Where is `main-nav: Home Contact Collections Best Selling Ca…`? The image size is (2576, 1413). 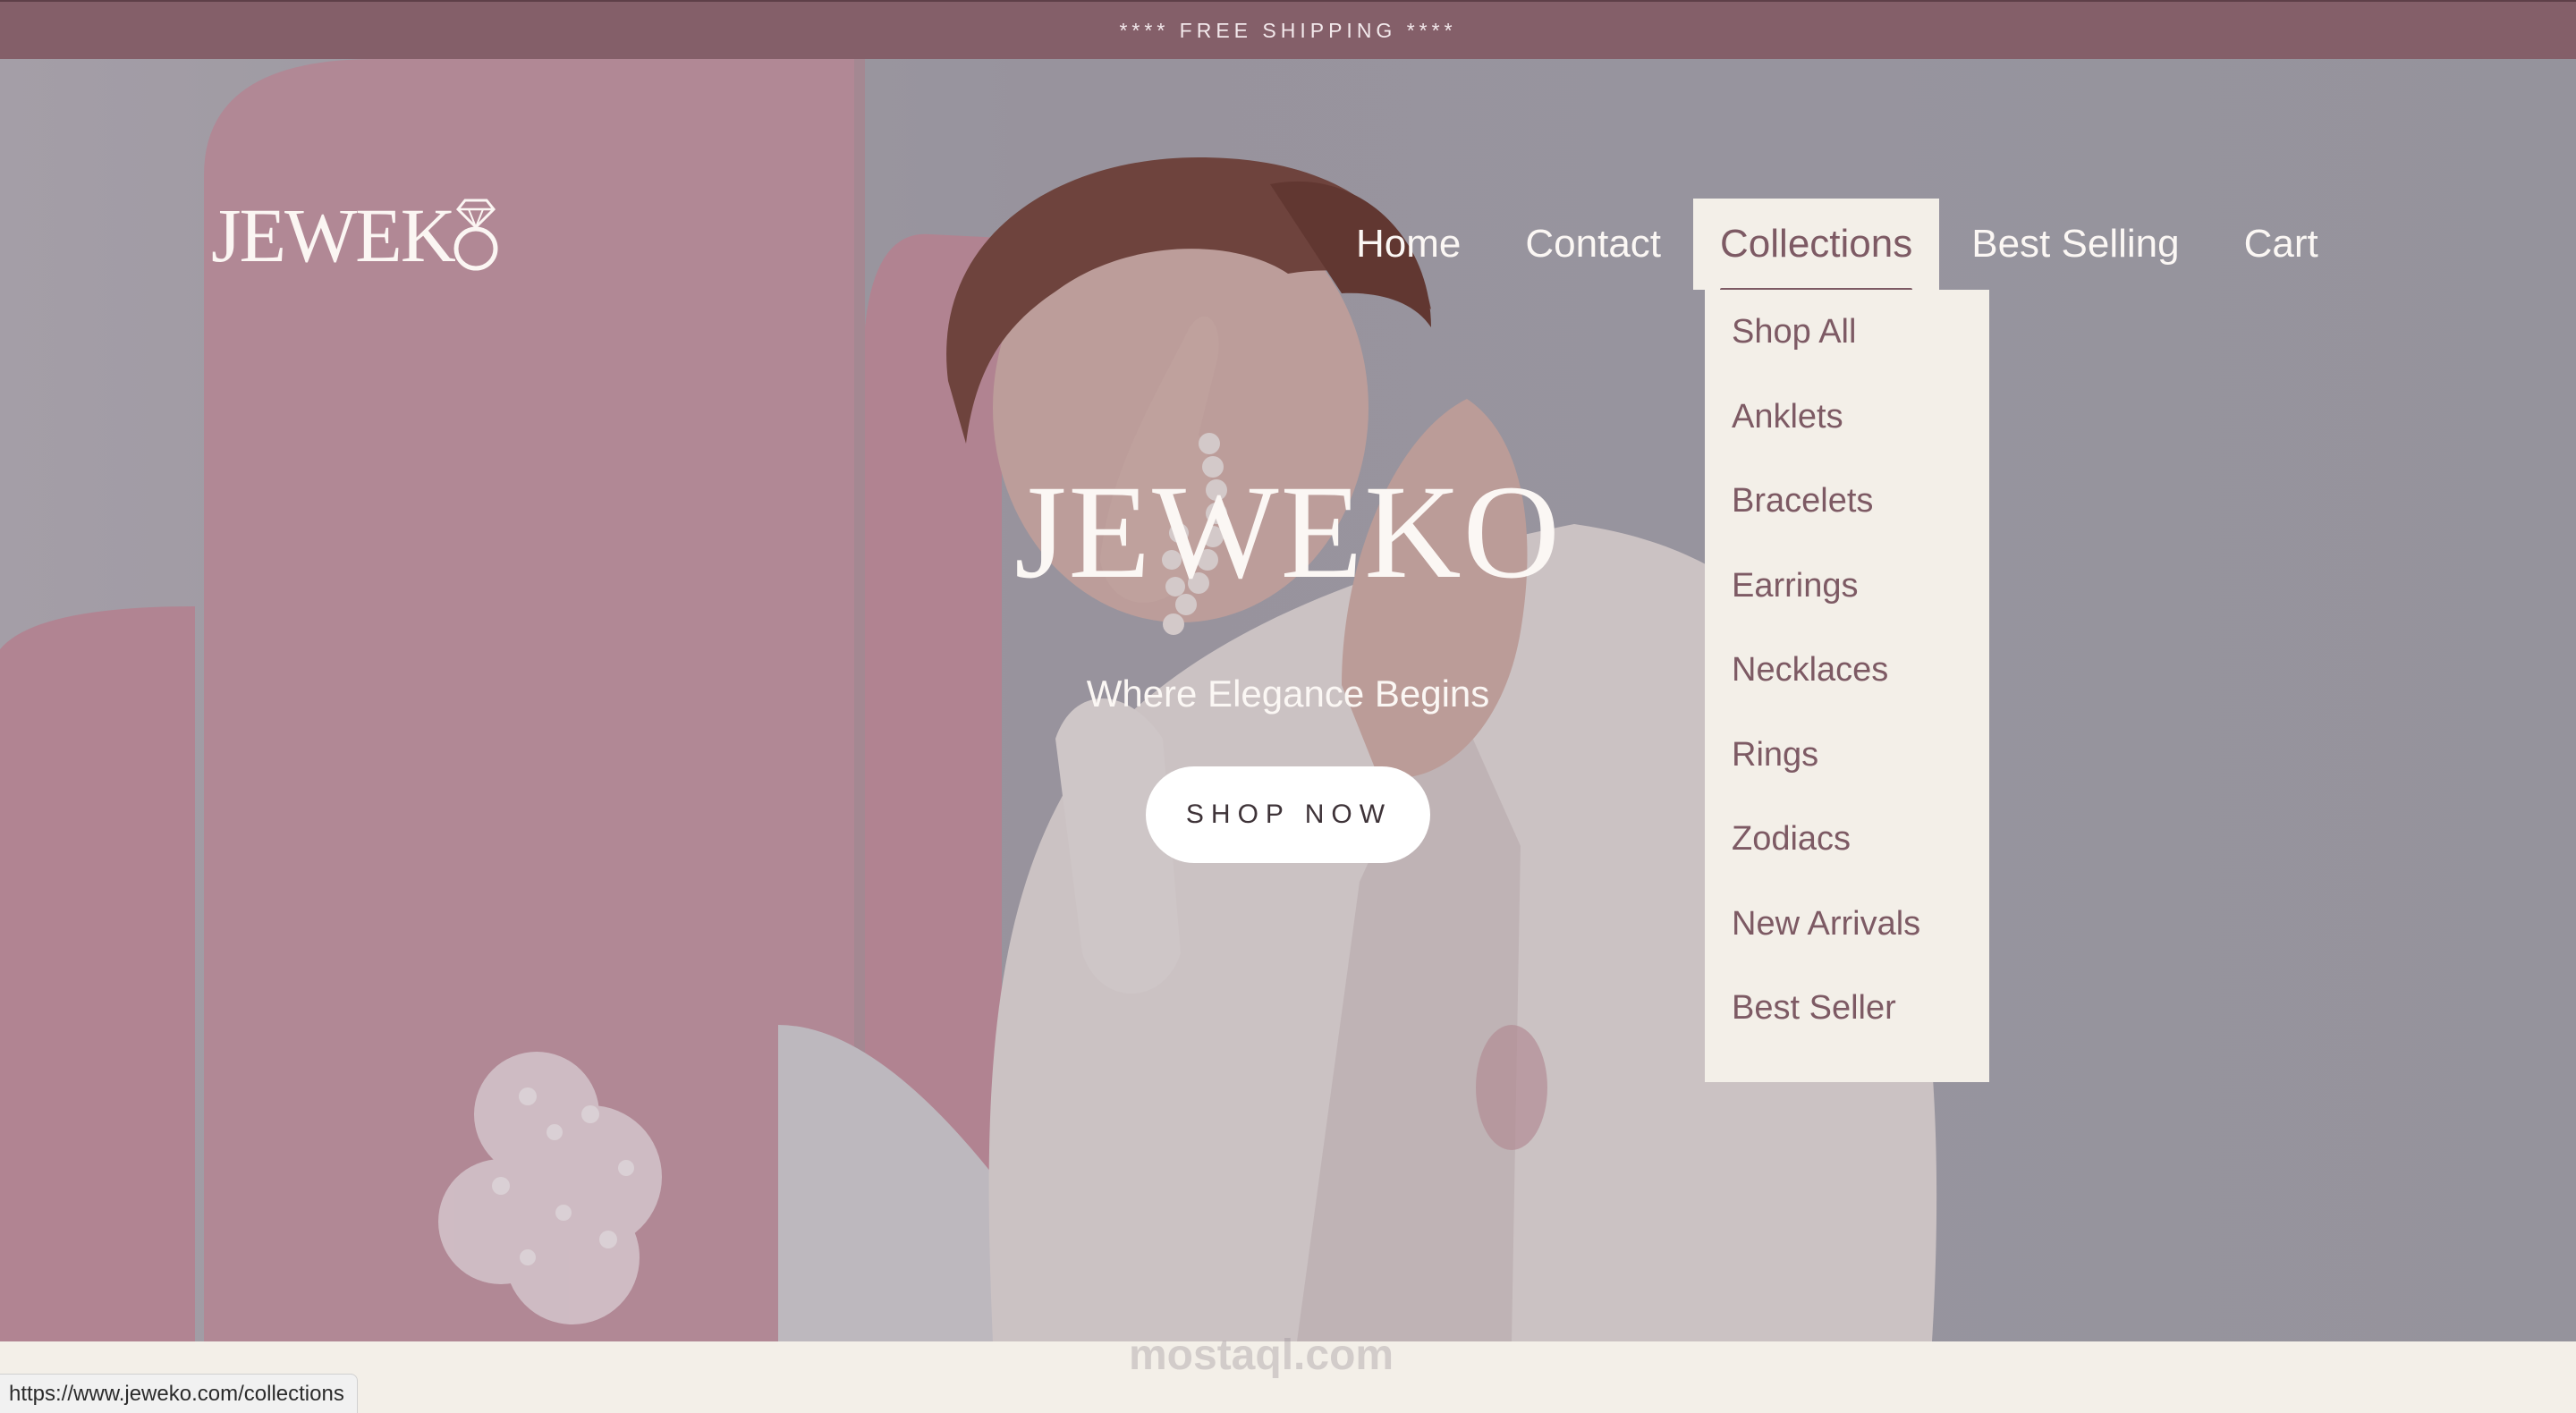
main-nav: Home Contact Collections Best Selling Ca… is located at coordinates (1837, 245).